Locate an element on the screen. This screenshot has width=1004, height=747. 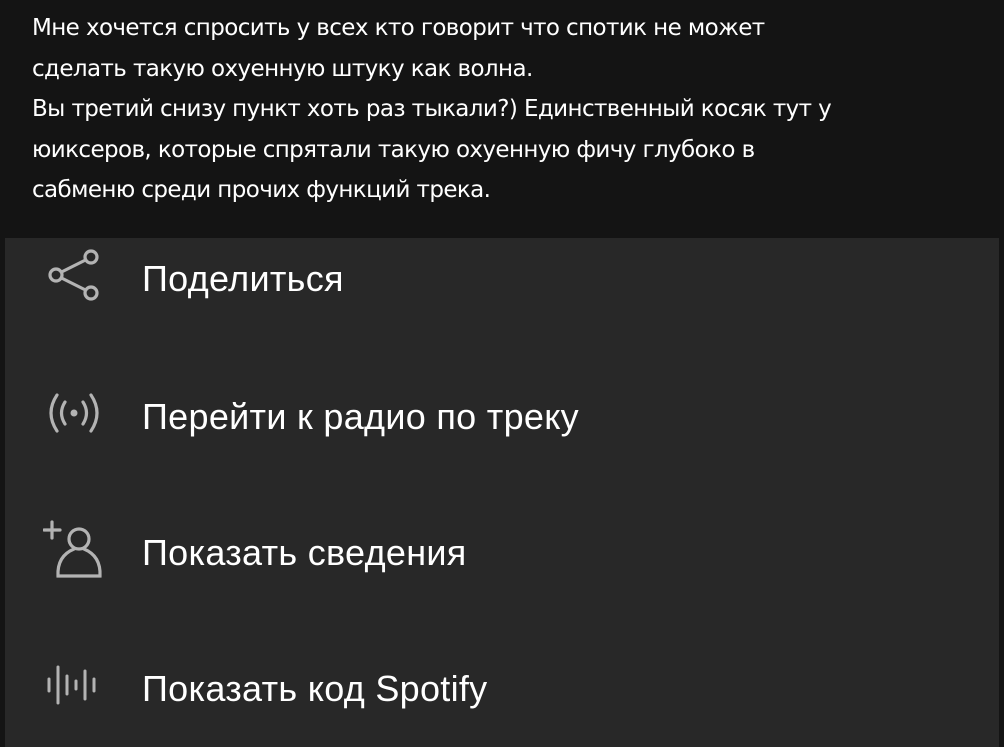
radio-icon is located at coordinates (74, 413).